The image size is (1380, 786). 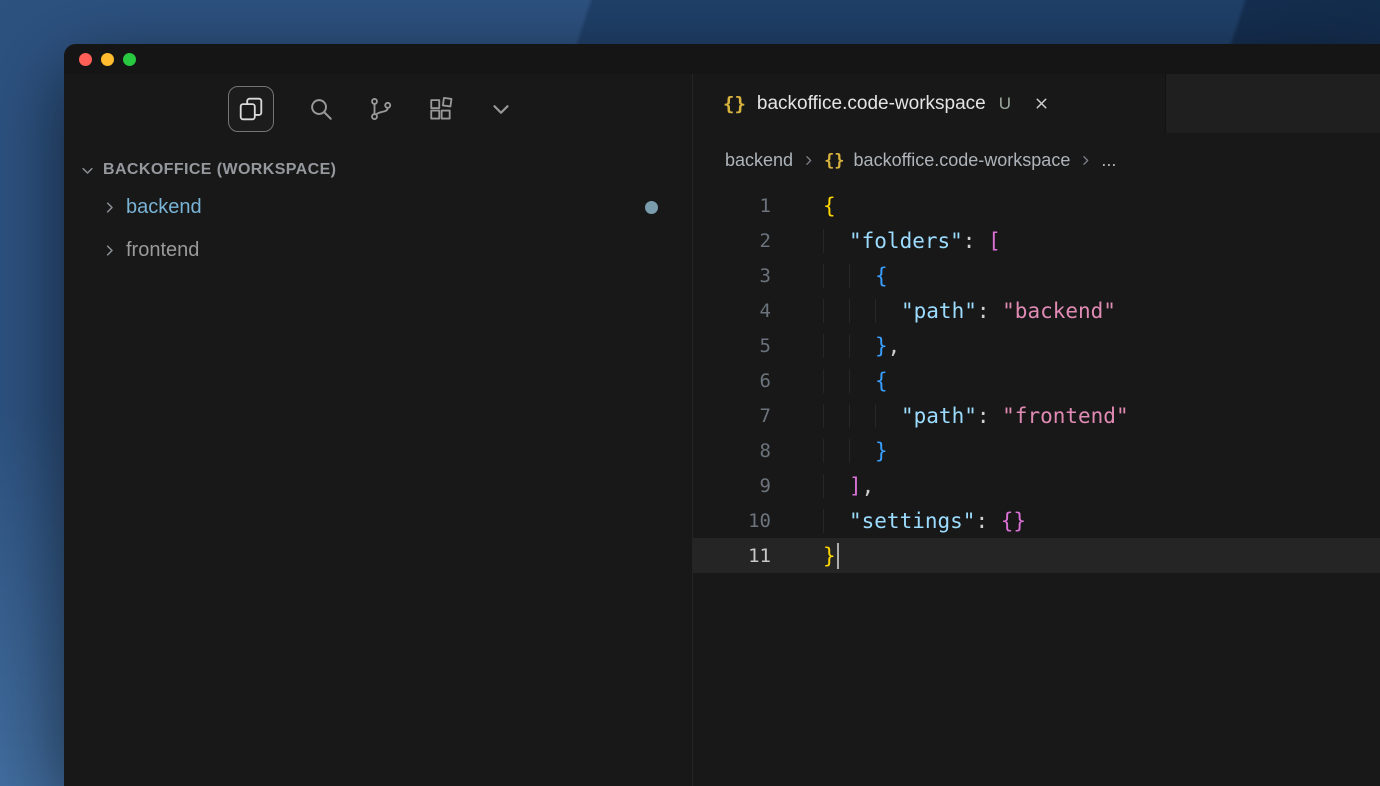 What do you see at coordinates (378, 207) in the screenshot?
I see `tree-item-backend: backend` at bounding box center [378, 207].